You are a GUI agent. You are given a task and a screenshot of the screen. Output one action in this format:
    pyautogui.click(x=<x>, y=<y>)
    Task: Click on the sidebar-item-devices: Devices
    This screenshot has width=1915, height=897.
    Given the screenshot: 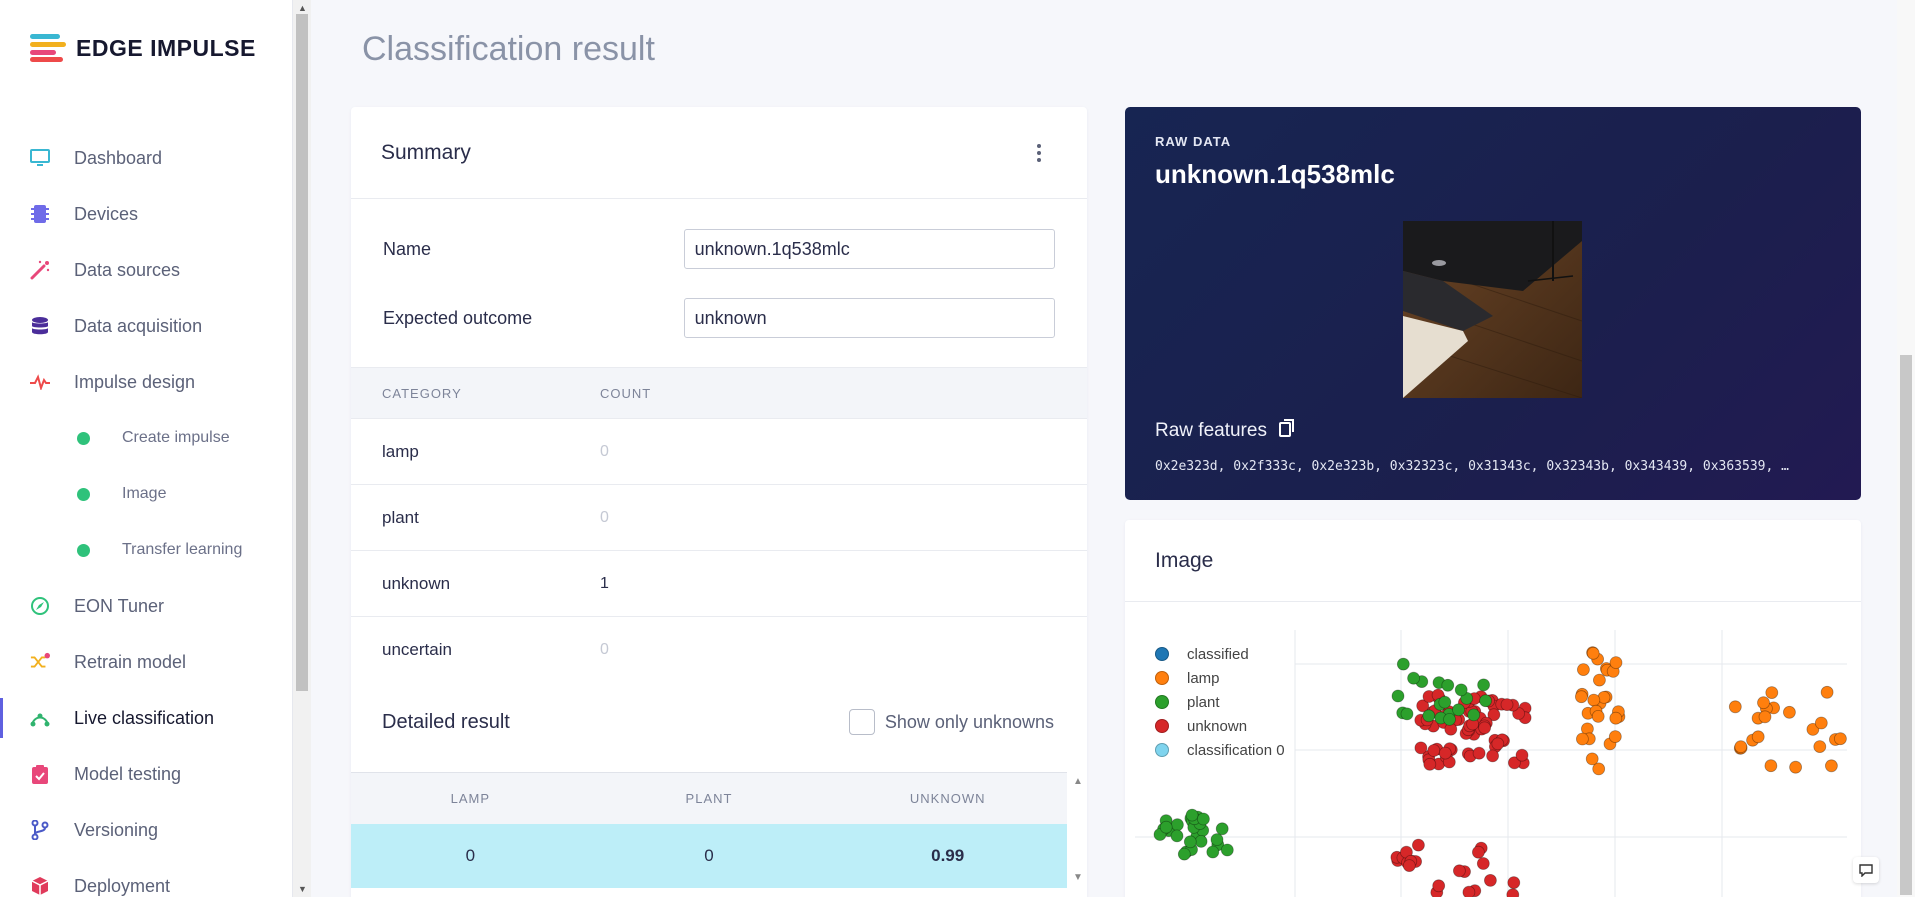 What is the action you would take?
    pyautogui.click(x=146, y=214)
    